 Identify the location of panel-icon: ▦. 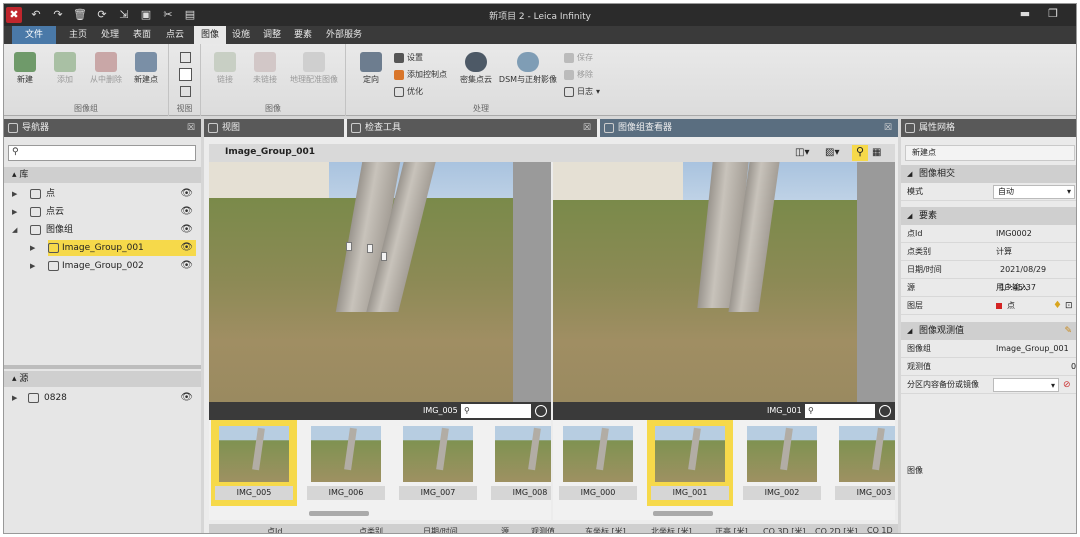
(876, 152).